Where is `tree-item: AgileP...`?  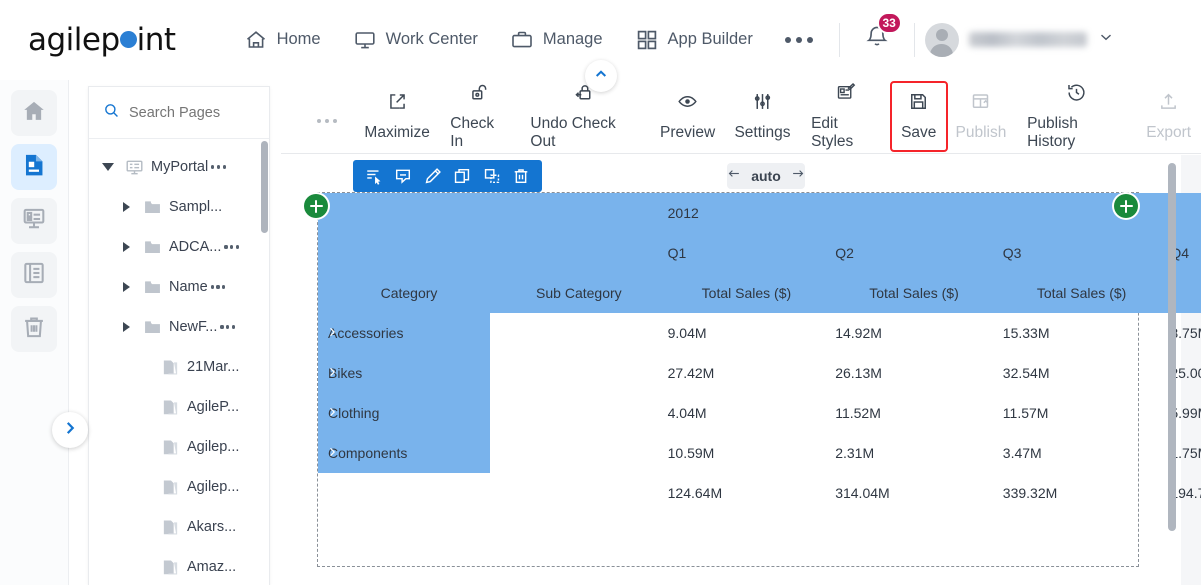 tree-item: AgileP... is located at coordinates (179, 407).